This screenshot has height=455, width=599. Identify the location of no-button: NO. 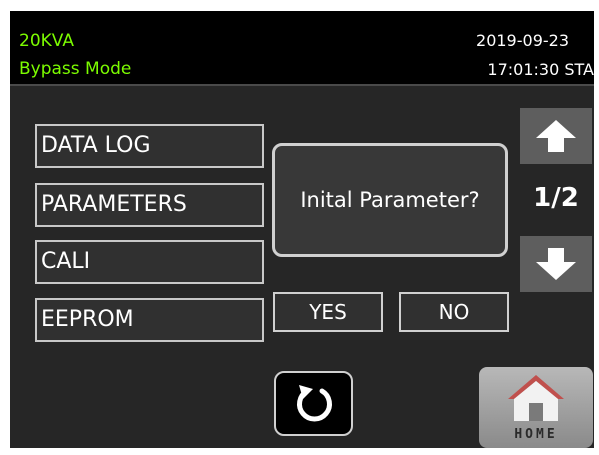
(454, 312).